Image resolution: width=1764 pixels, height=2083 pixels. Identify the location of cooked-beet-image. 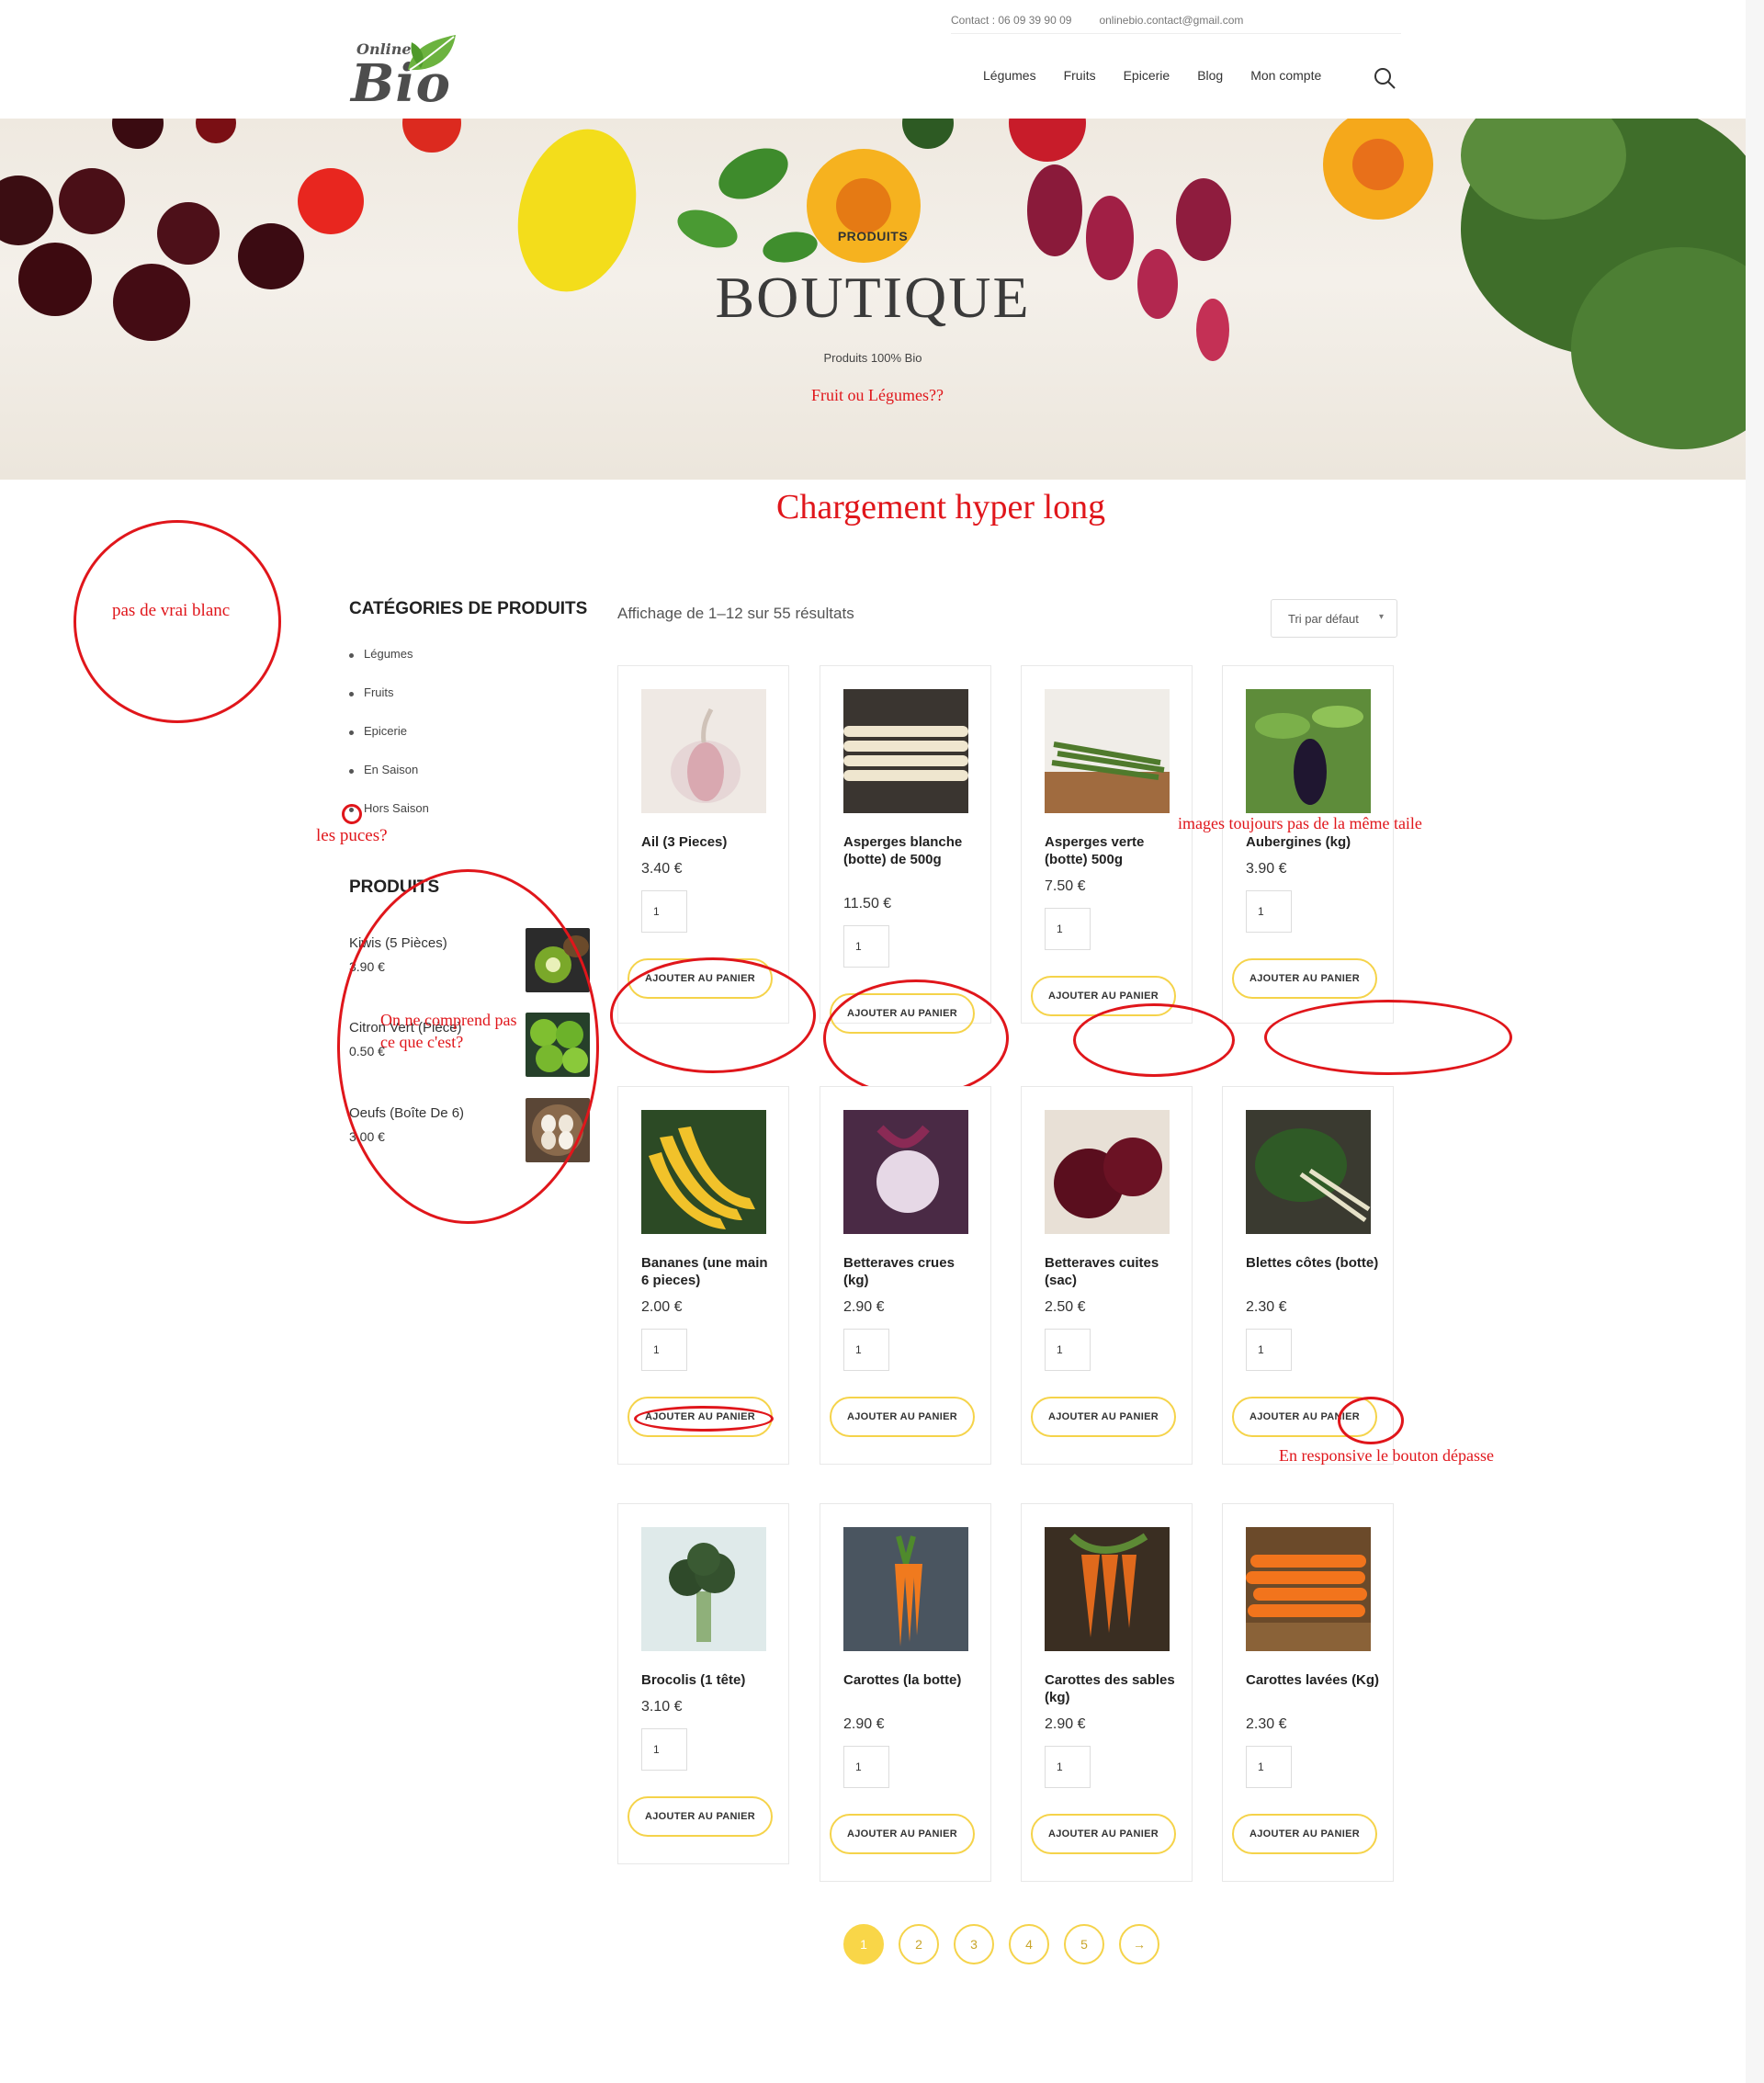
(1107, 1172).